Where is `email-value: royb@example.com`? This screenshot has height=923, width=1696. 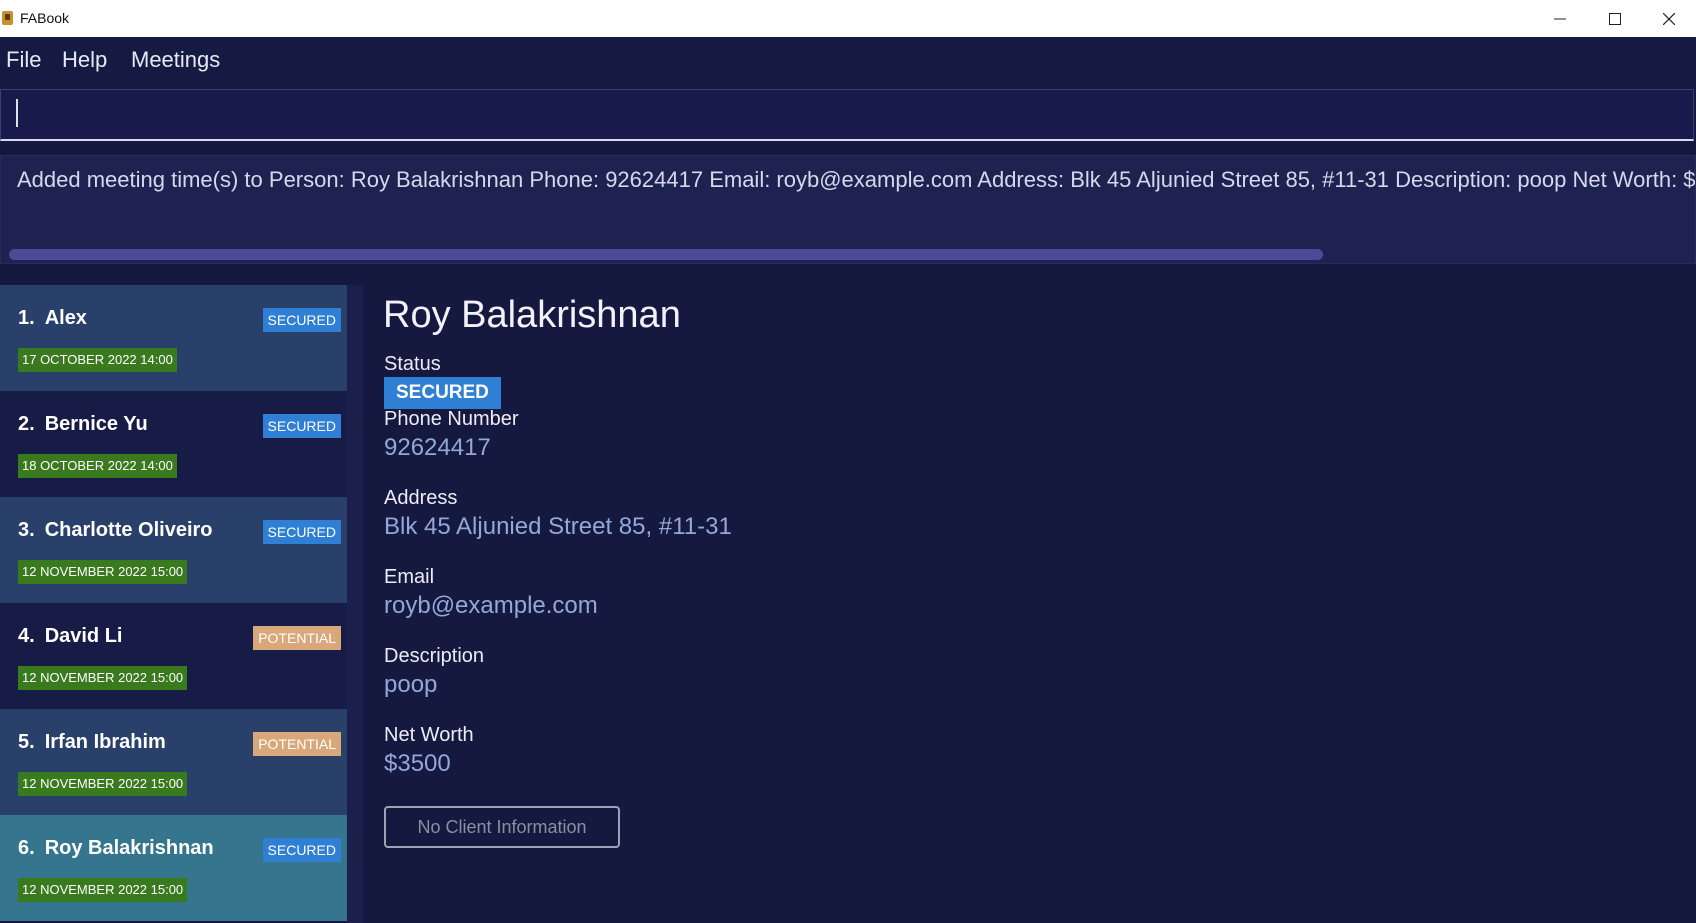
email-value: royb@example.com is located at coordinates (491, 605).